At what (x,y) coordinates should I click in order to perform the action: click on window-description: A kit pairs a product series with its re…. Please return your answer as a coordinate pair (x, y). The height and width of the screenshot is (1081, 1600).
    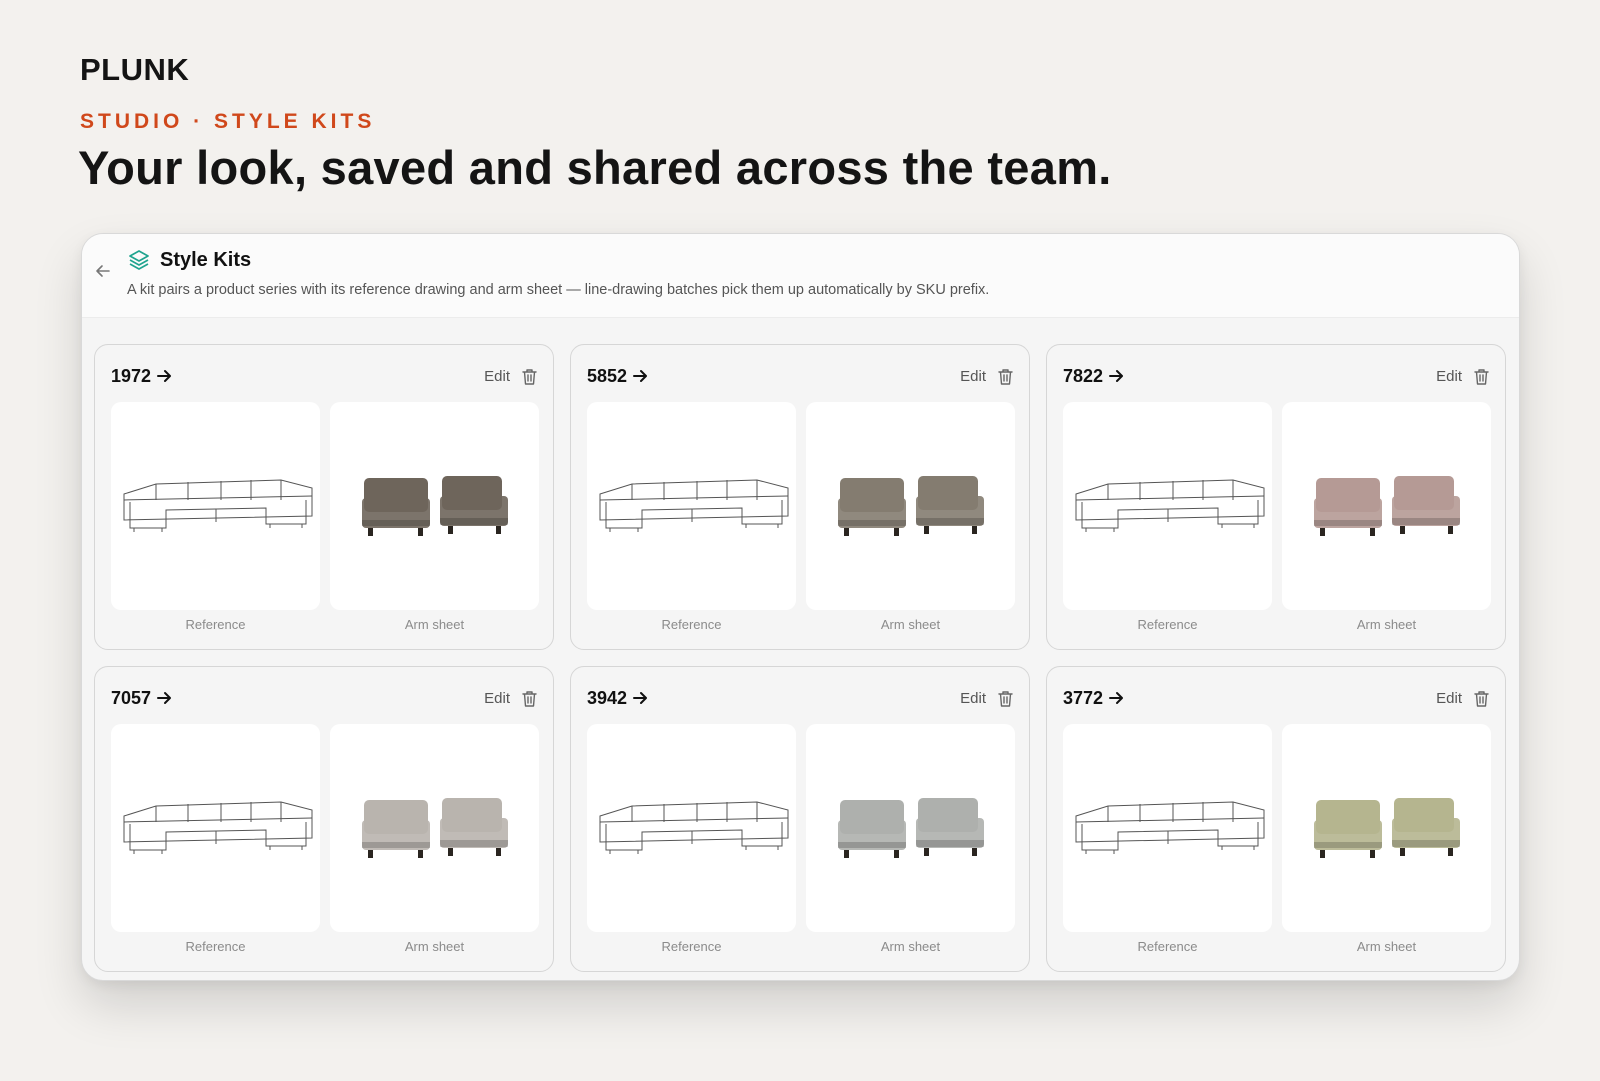
    Looking at the image, I should click on (558, 290).